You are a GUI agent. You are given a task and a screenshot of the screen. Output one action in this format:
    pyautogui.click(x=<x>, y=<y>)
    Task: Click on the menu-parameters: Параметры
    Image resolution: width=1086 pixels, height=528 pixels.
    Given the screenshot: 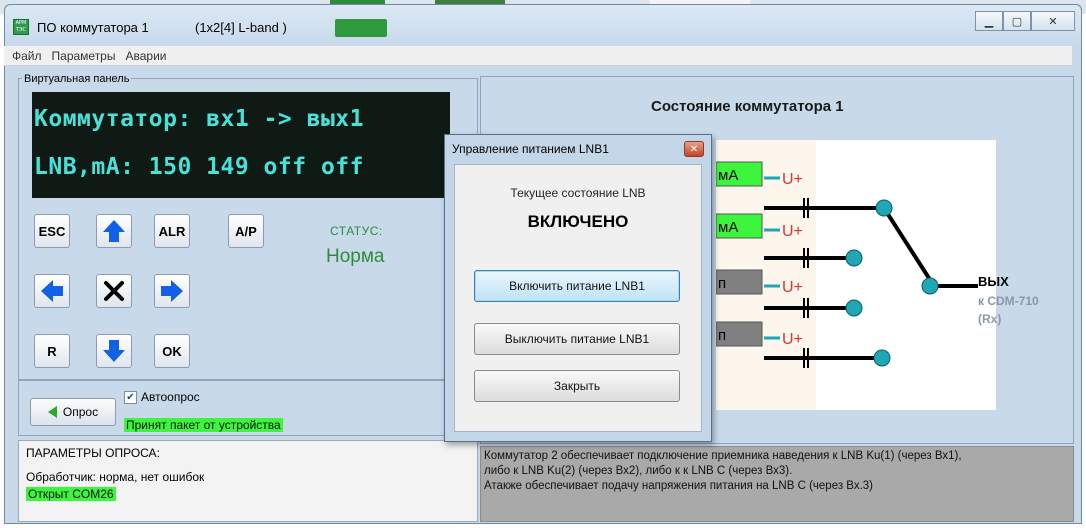 What is the action you would take?
    pyautogui.click(x=84, y=56)
    